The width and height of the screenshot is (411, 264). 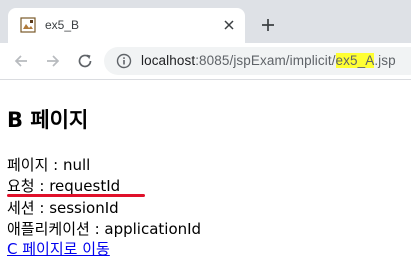 I want to click on link-line: C 페이지로 이동, so click(x=58, y=248).